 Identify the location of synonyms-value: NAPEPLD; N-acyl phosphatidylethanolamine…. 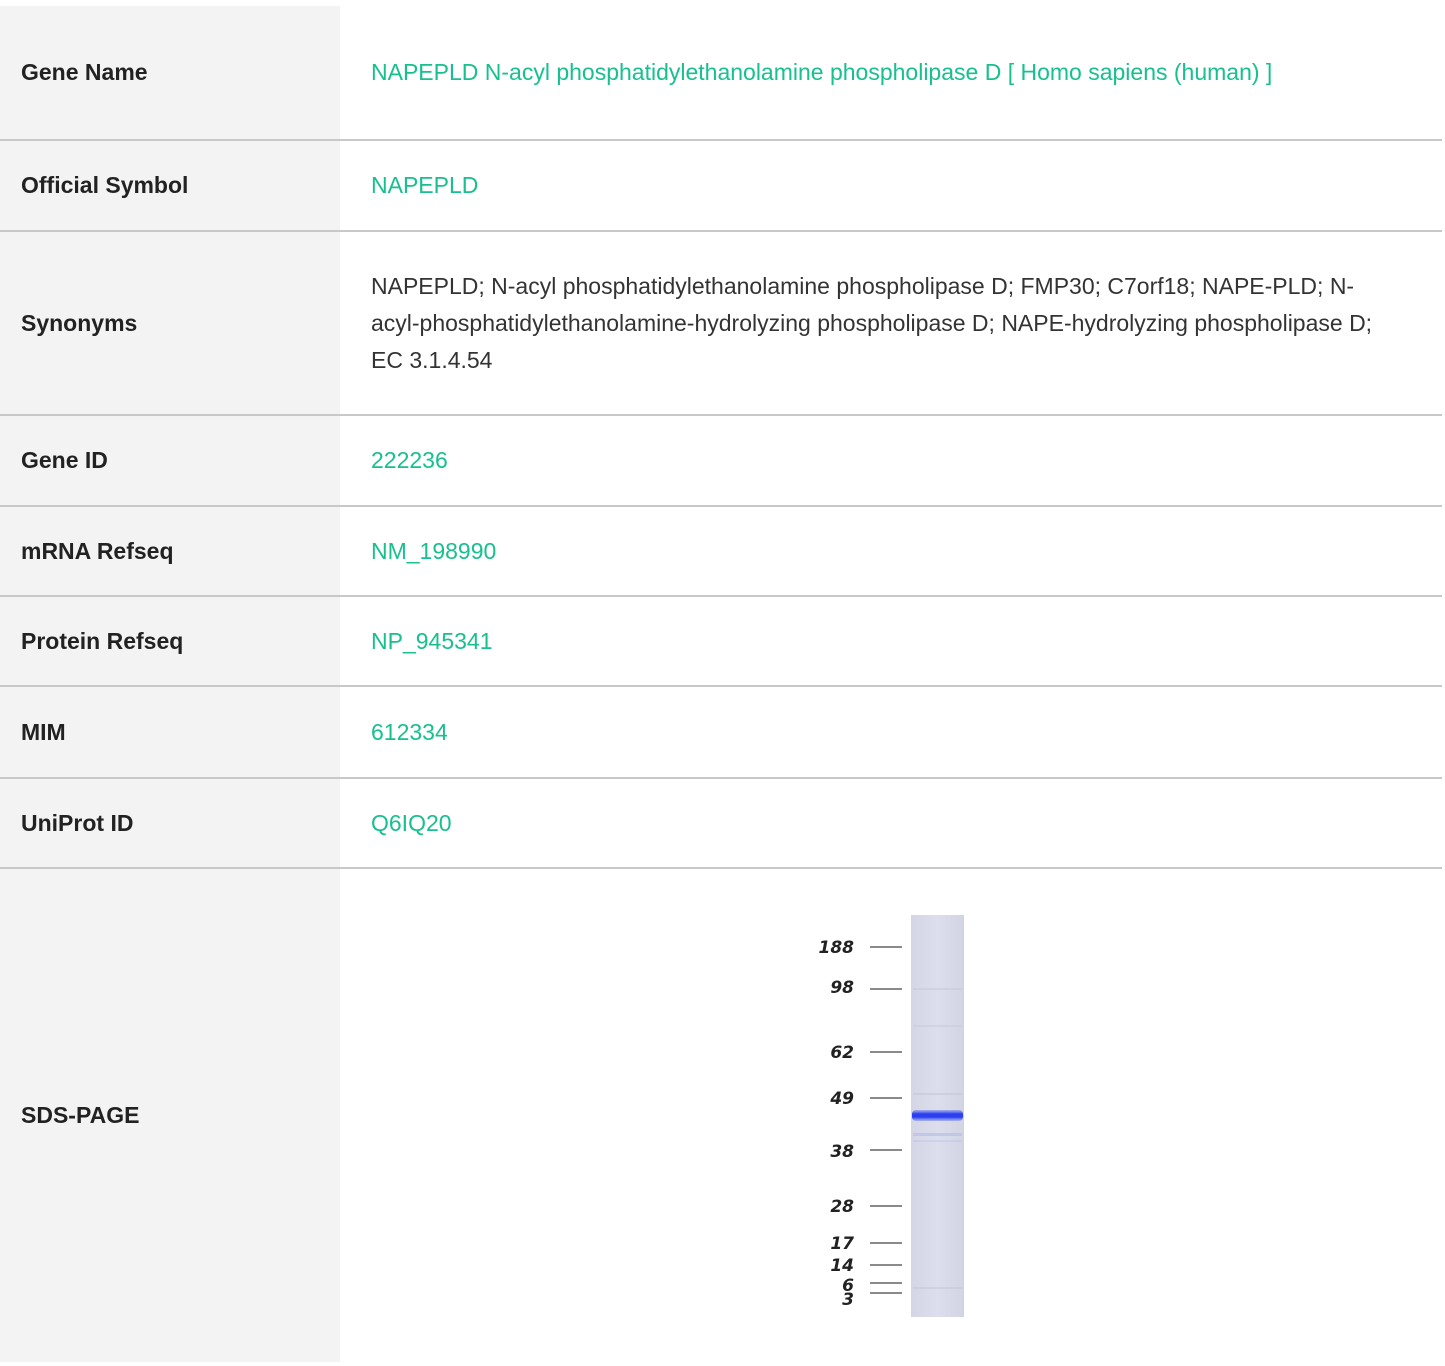
(891, 322).